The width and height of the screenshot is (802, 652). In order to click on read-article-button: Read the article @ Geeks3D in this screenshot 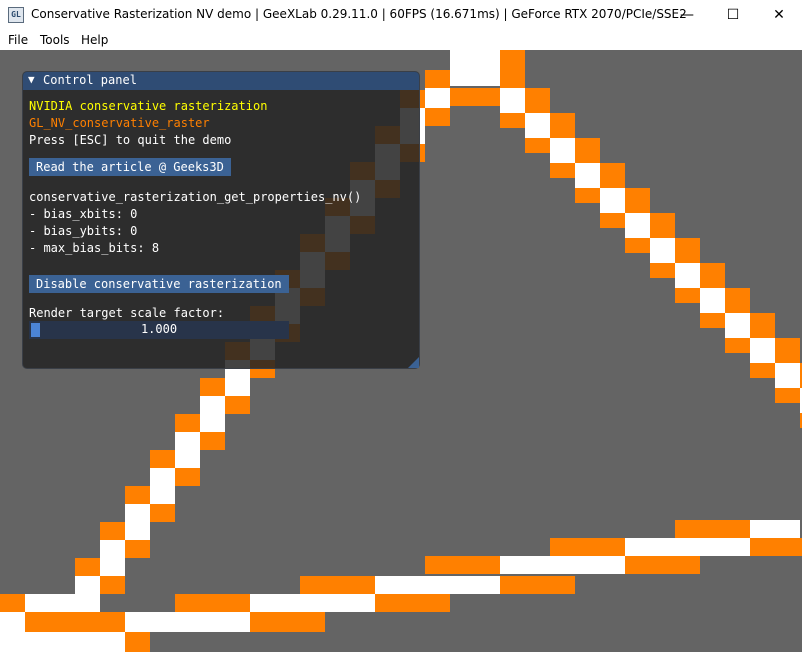, I will do `click(130, 167)`.